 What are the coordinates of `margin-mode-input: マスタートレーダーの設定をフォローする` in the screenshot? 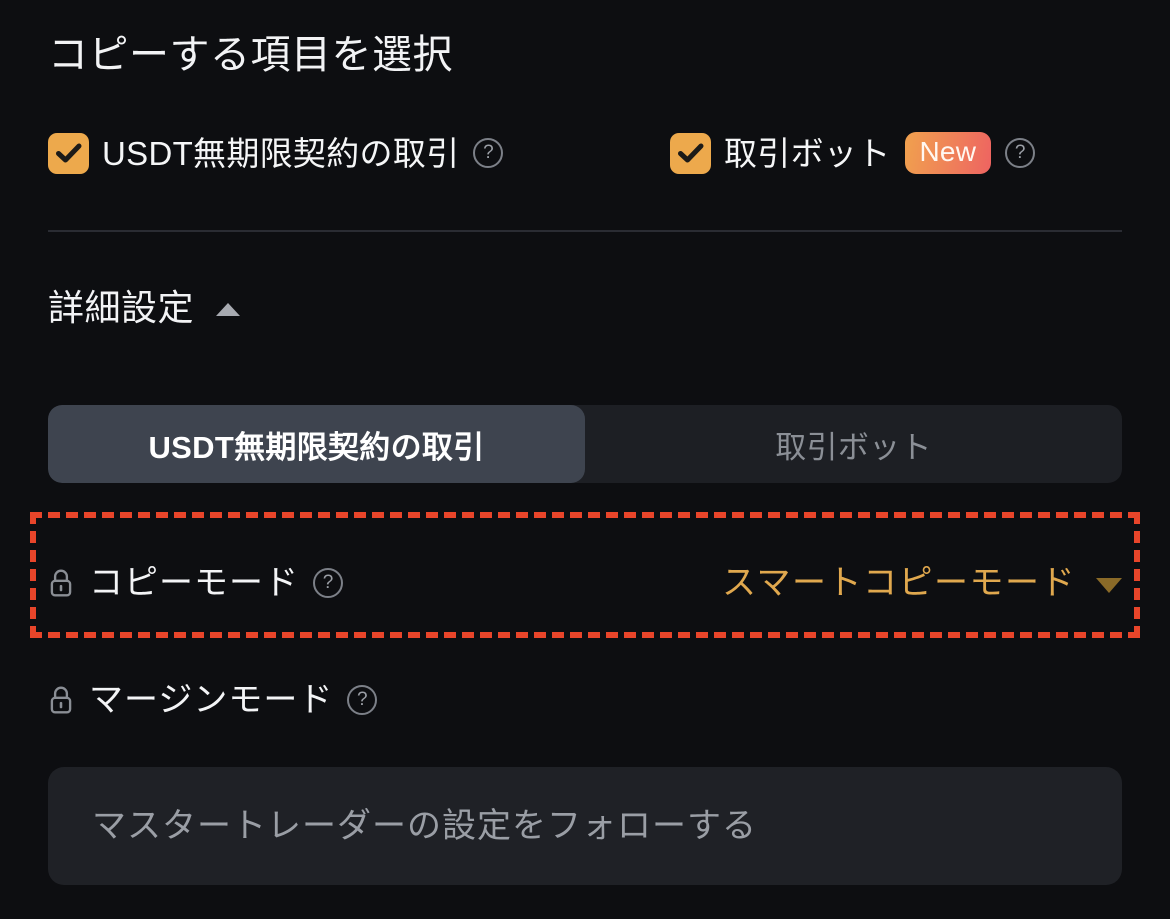 It's located at (585, 826).